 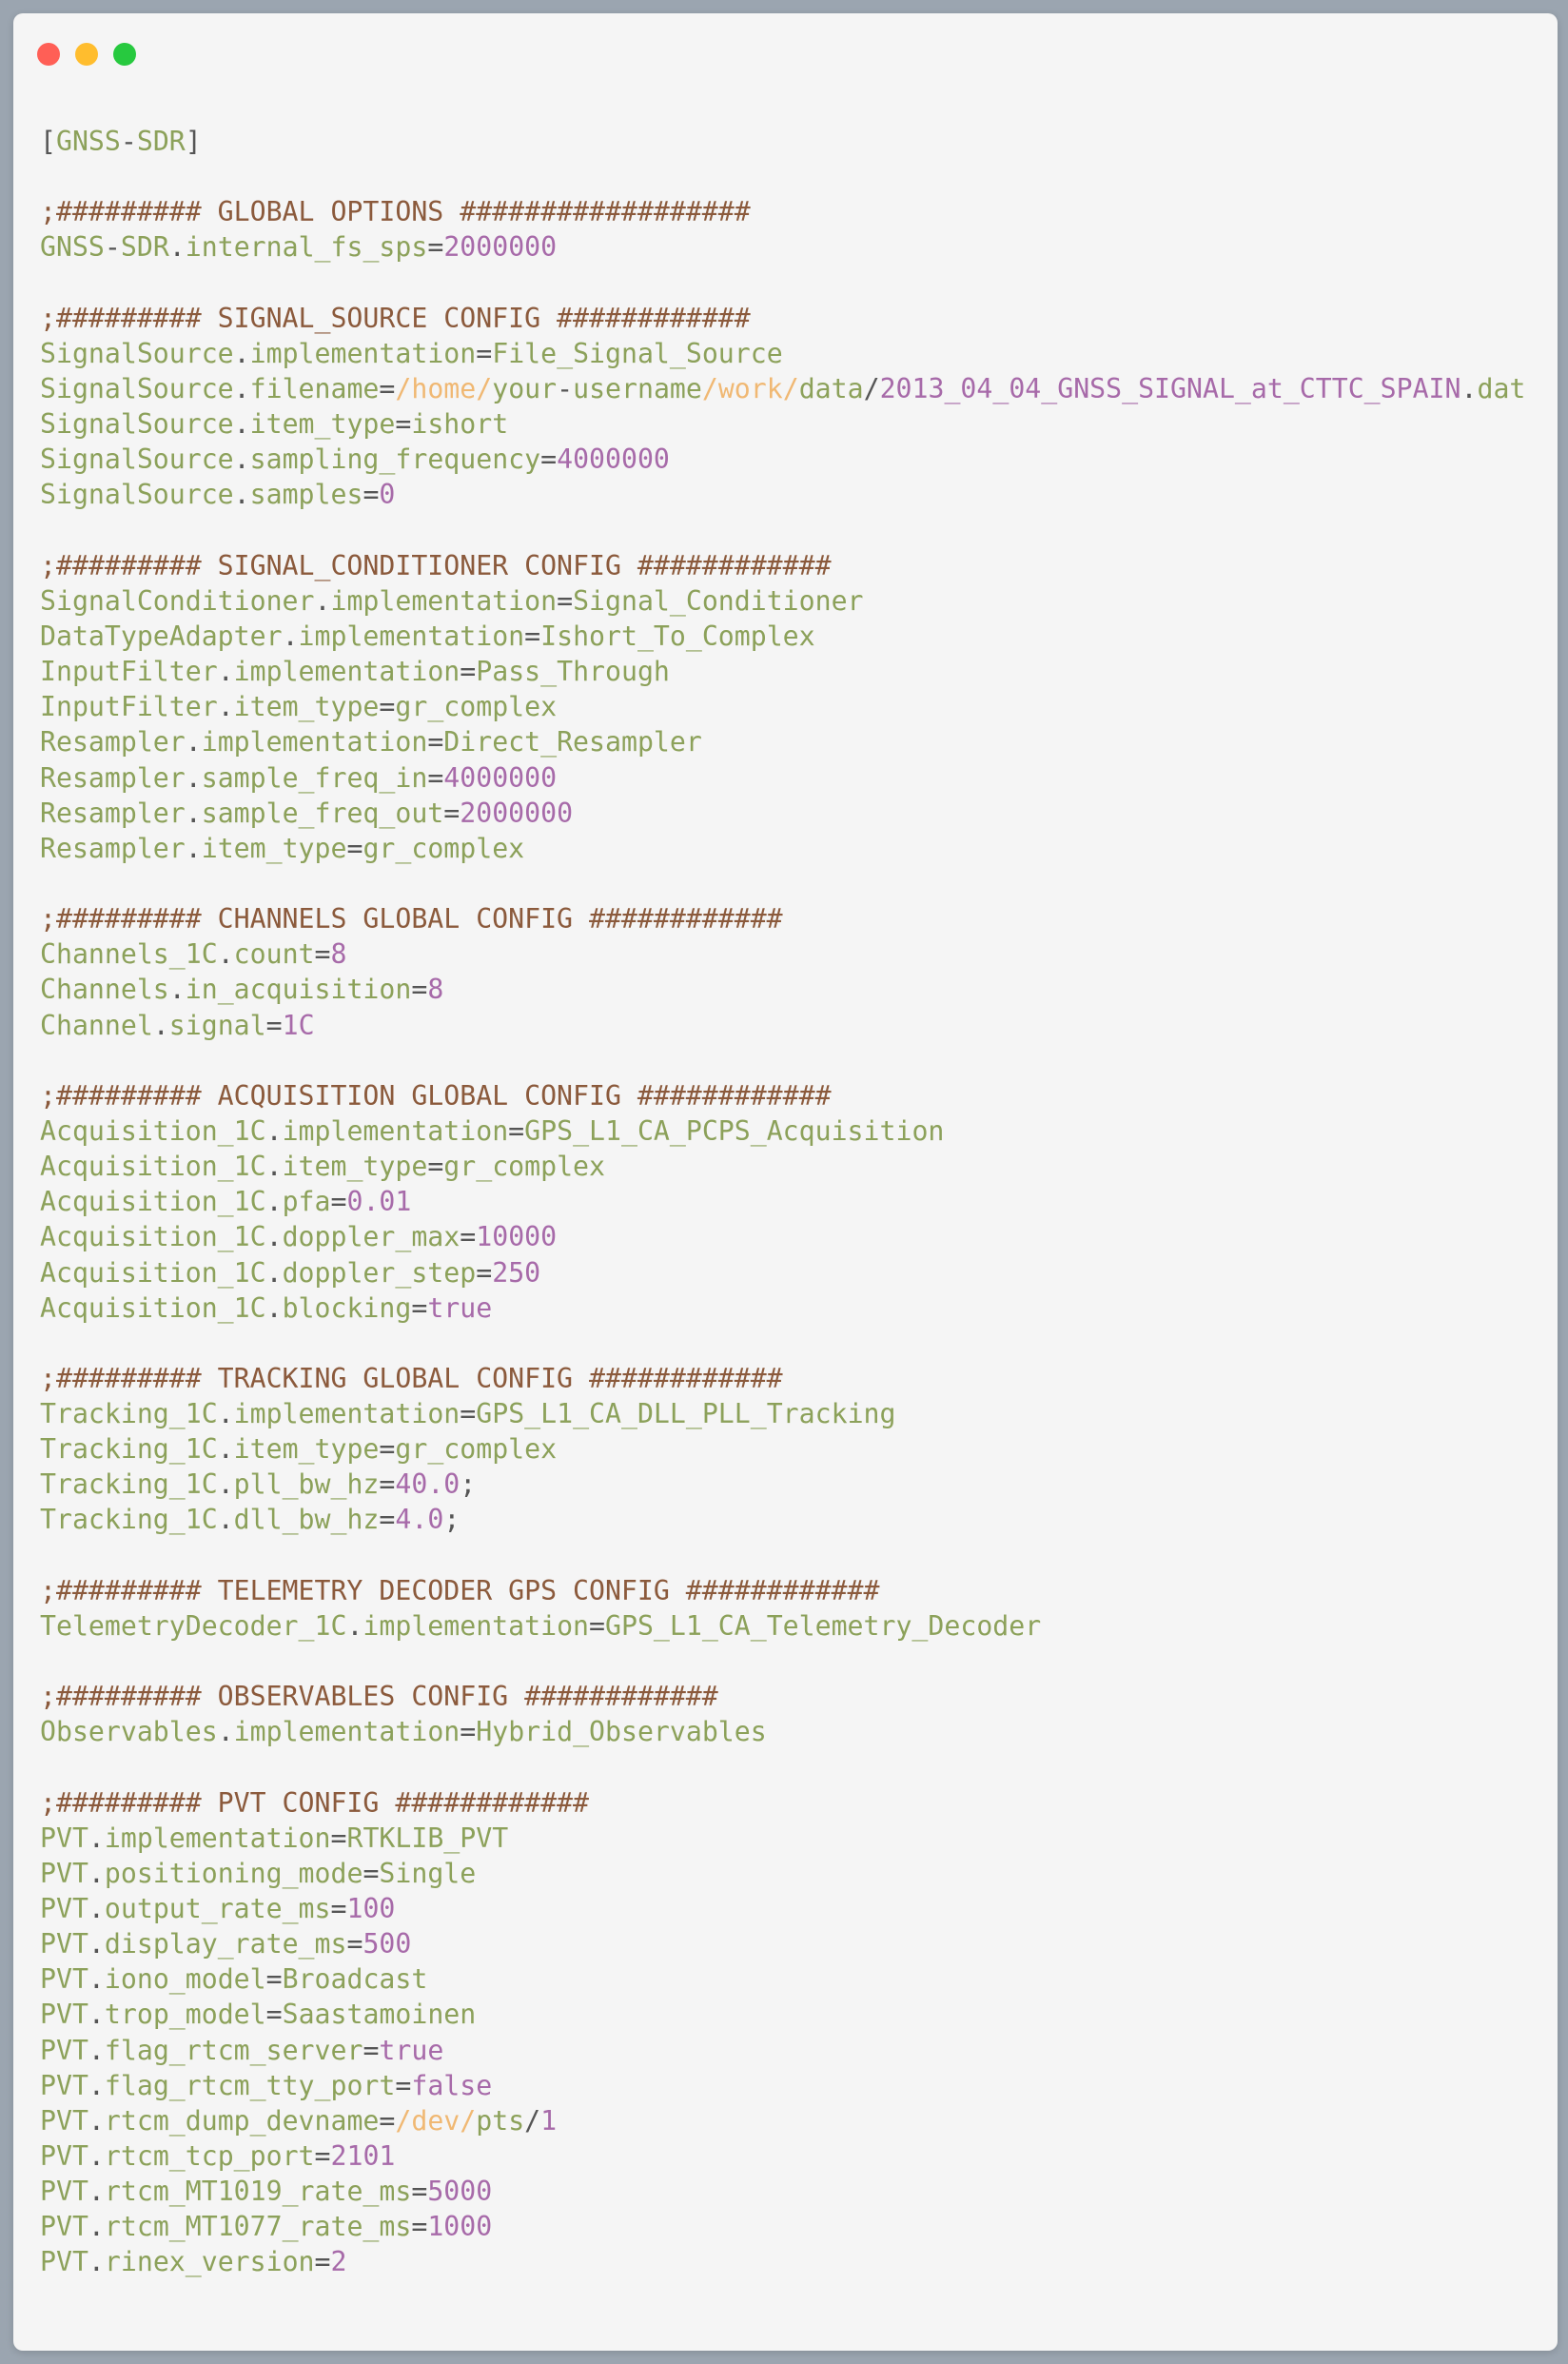 I want to click on code-token: Channels, so click(x=104, y=990).